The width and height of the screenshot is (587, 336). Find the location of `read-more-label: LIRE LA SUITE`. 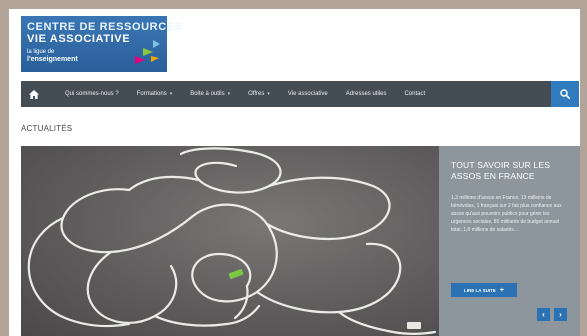

read-more-label: LIRE LA SUITE is located at coordinates (480, 290).